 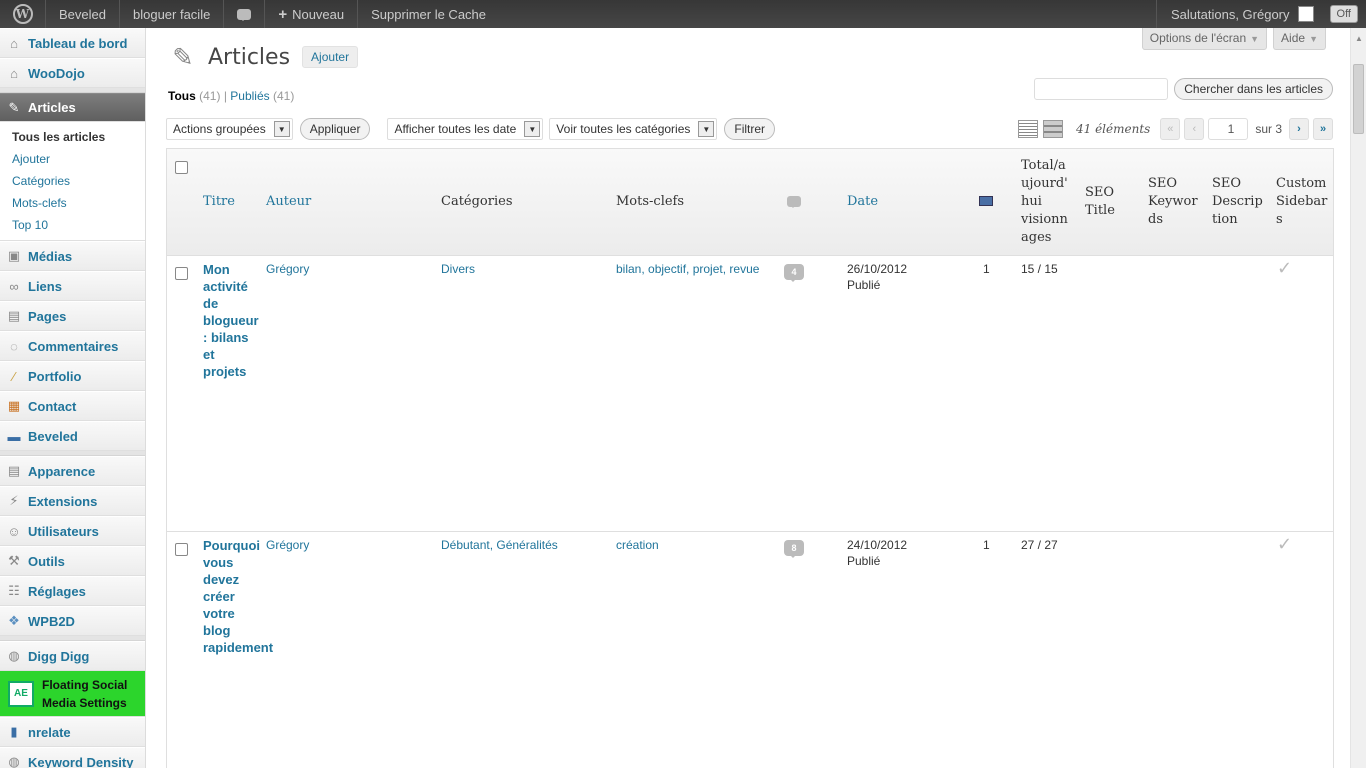 What do you see at coordinates (72, 256) in the screenshot?
I see `sidebar-item-media: ▣ Médias` at bounding box center [72, 256].